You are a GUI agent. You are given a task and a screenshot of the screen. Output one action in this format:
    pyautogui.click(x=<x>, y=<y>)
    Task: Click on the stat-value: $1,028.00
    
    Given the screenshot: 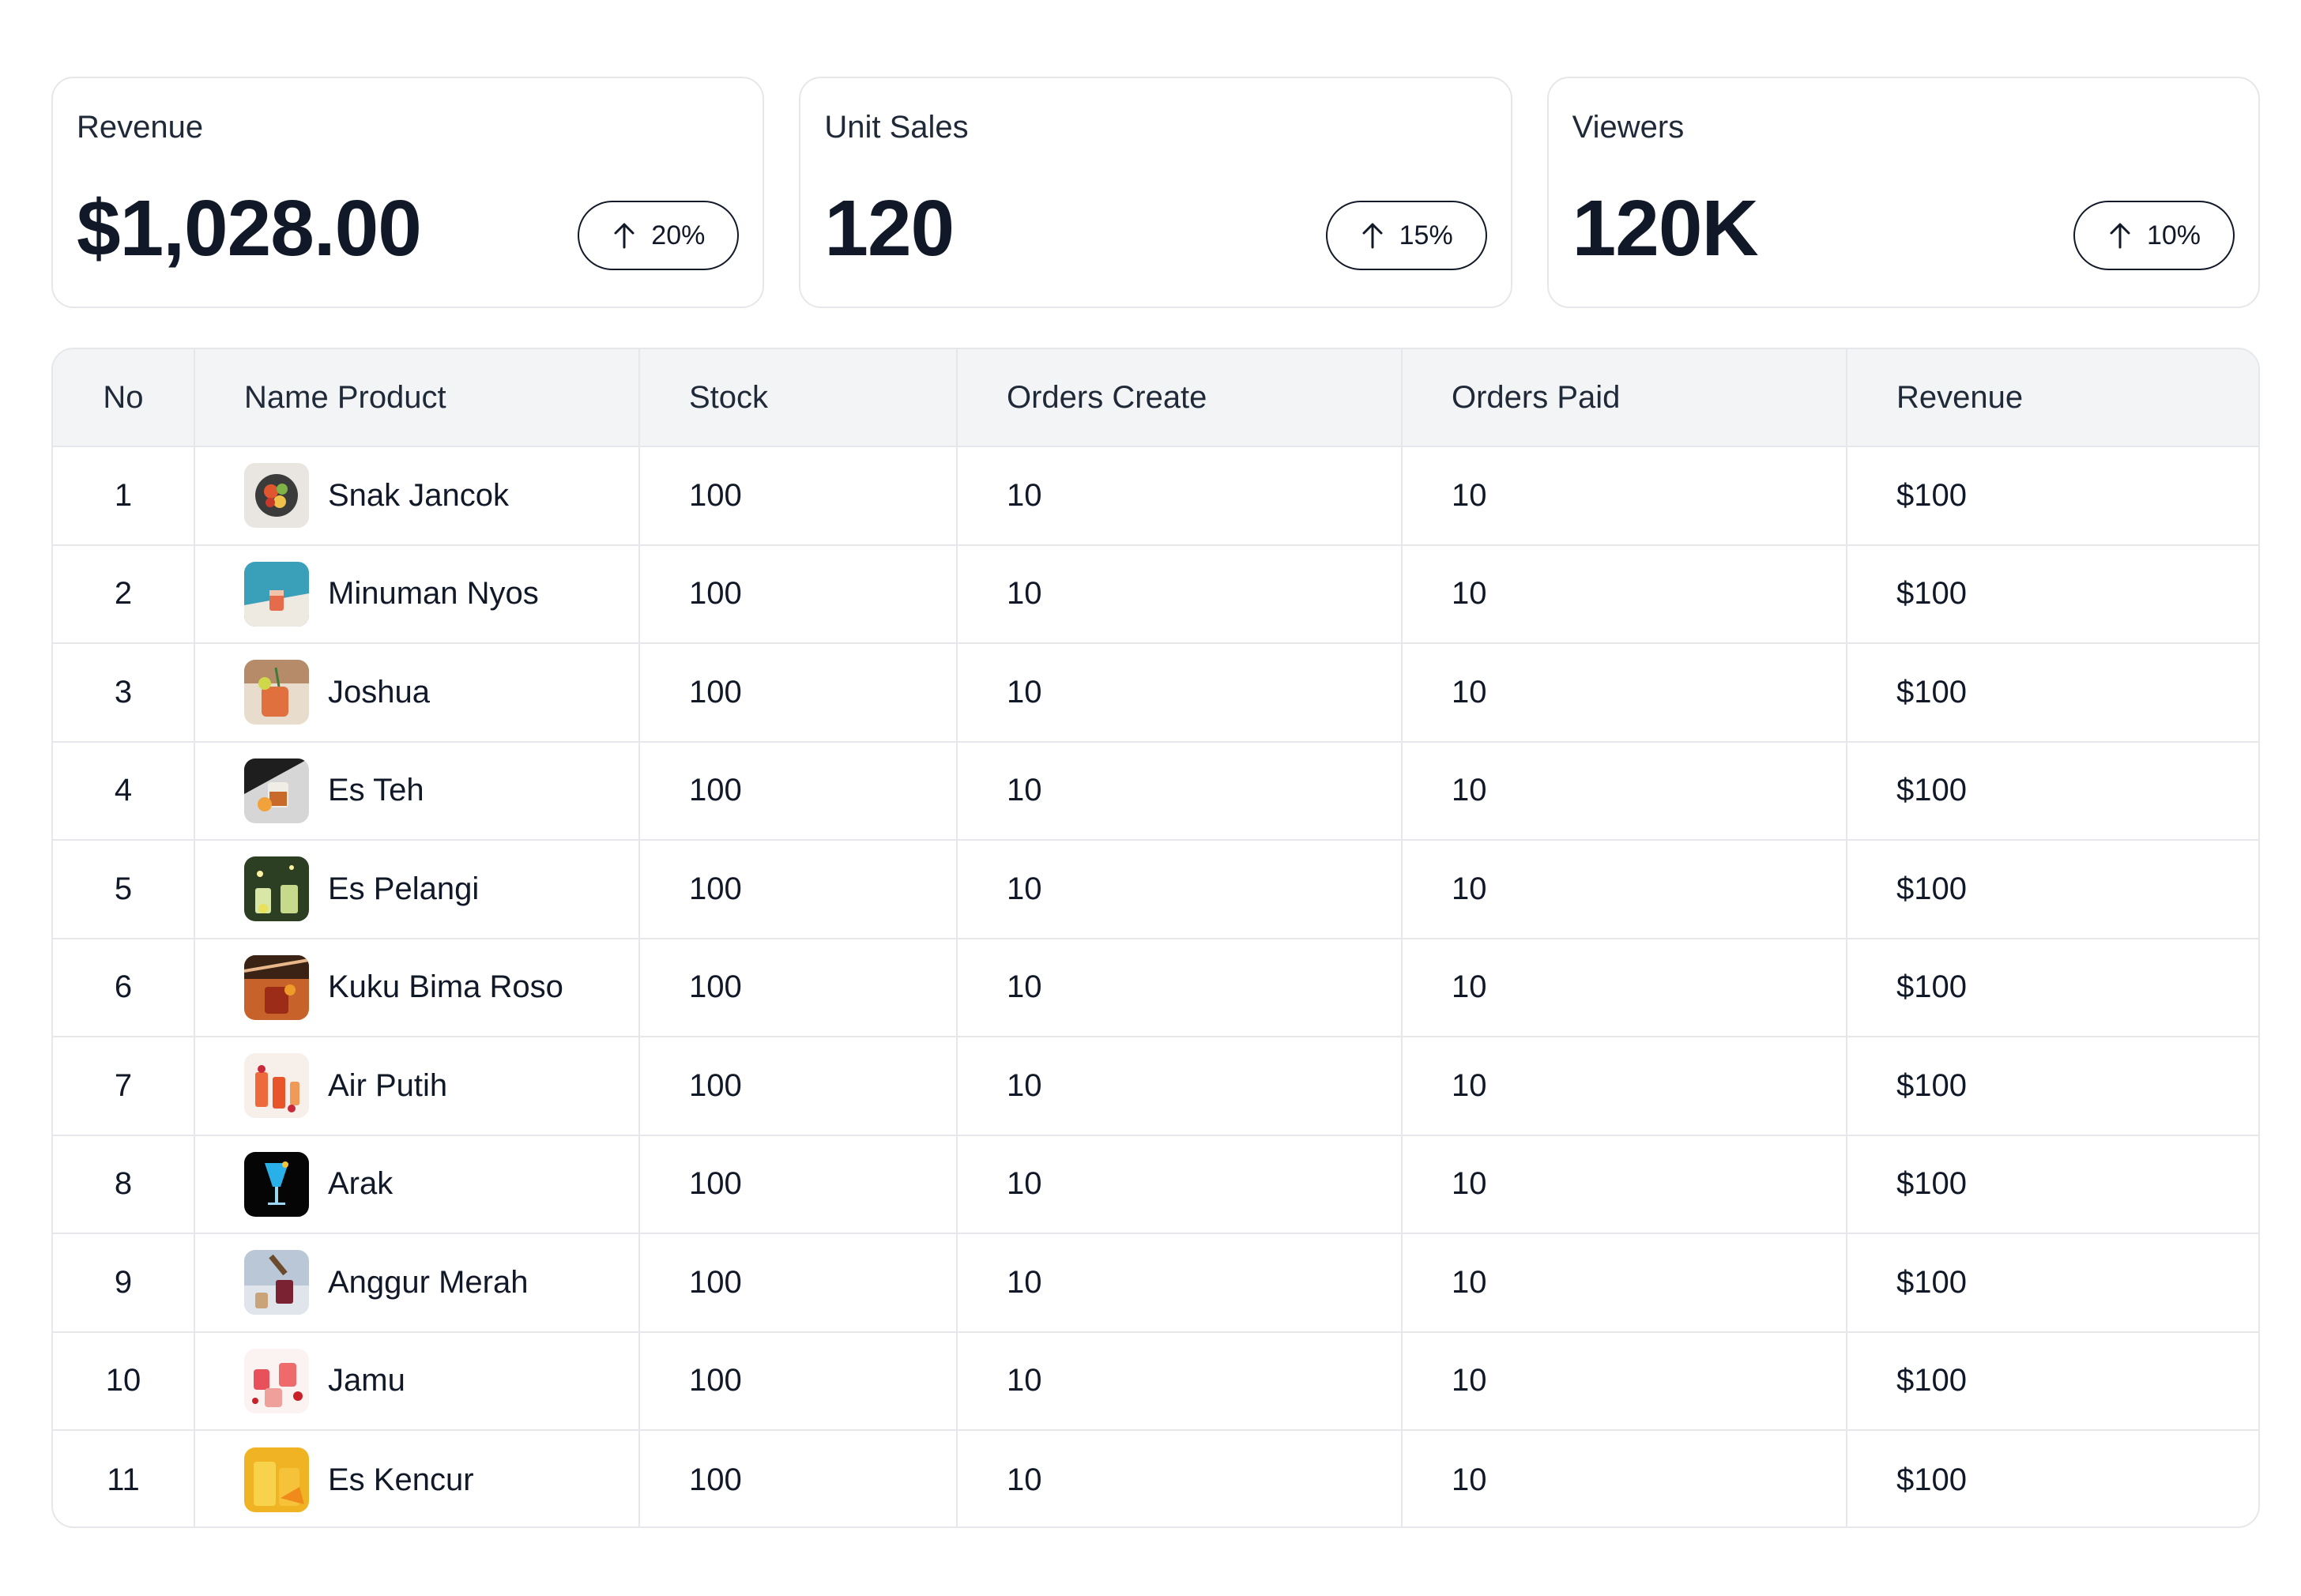 What is the action you would take?
    pyautogui.click(x=249, y=229)
    